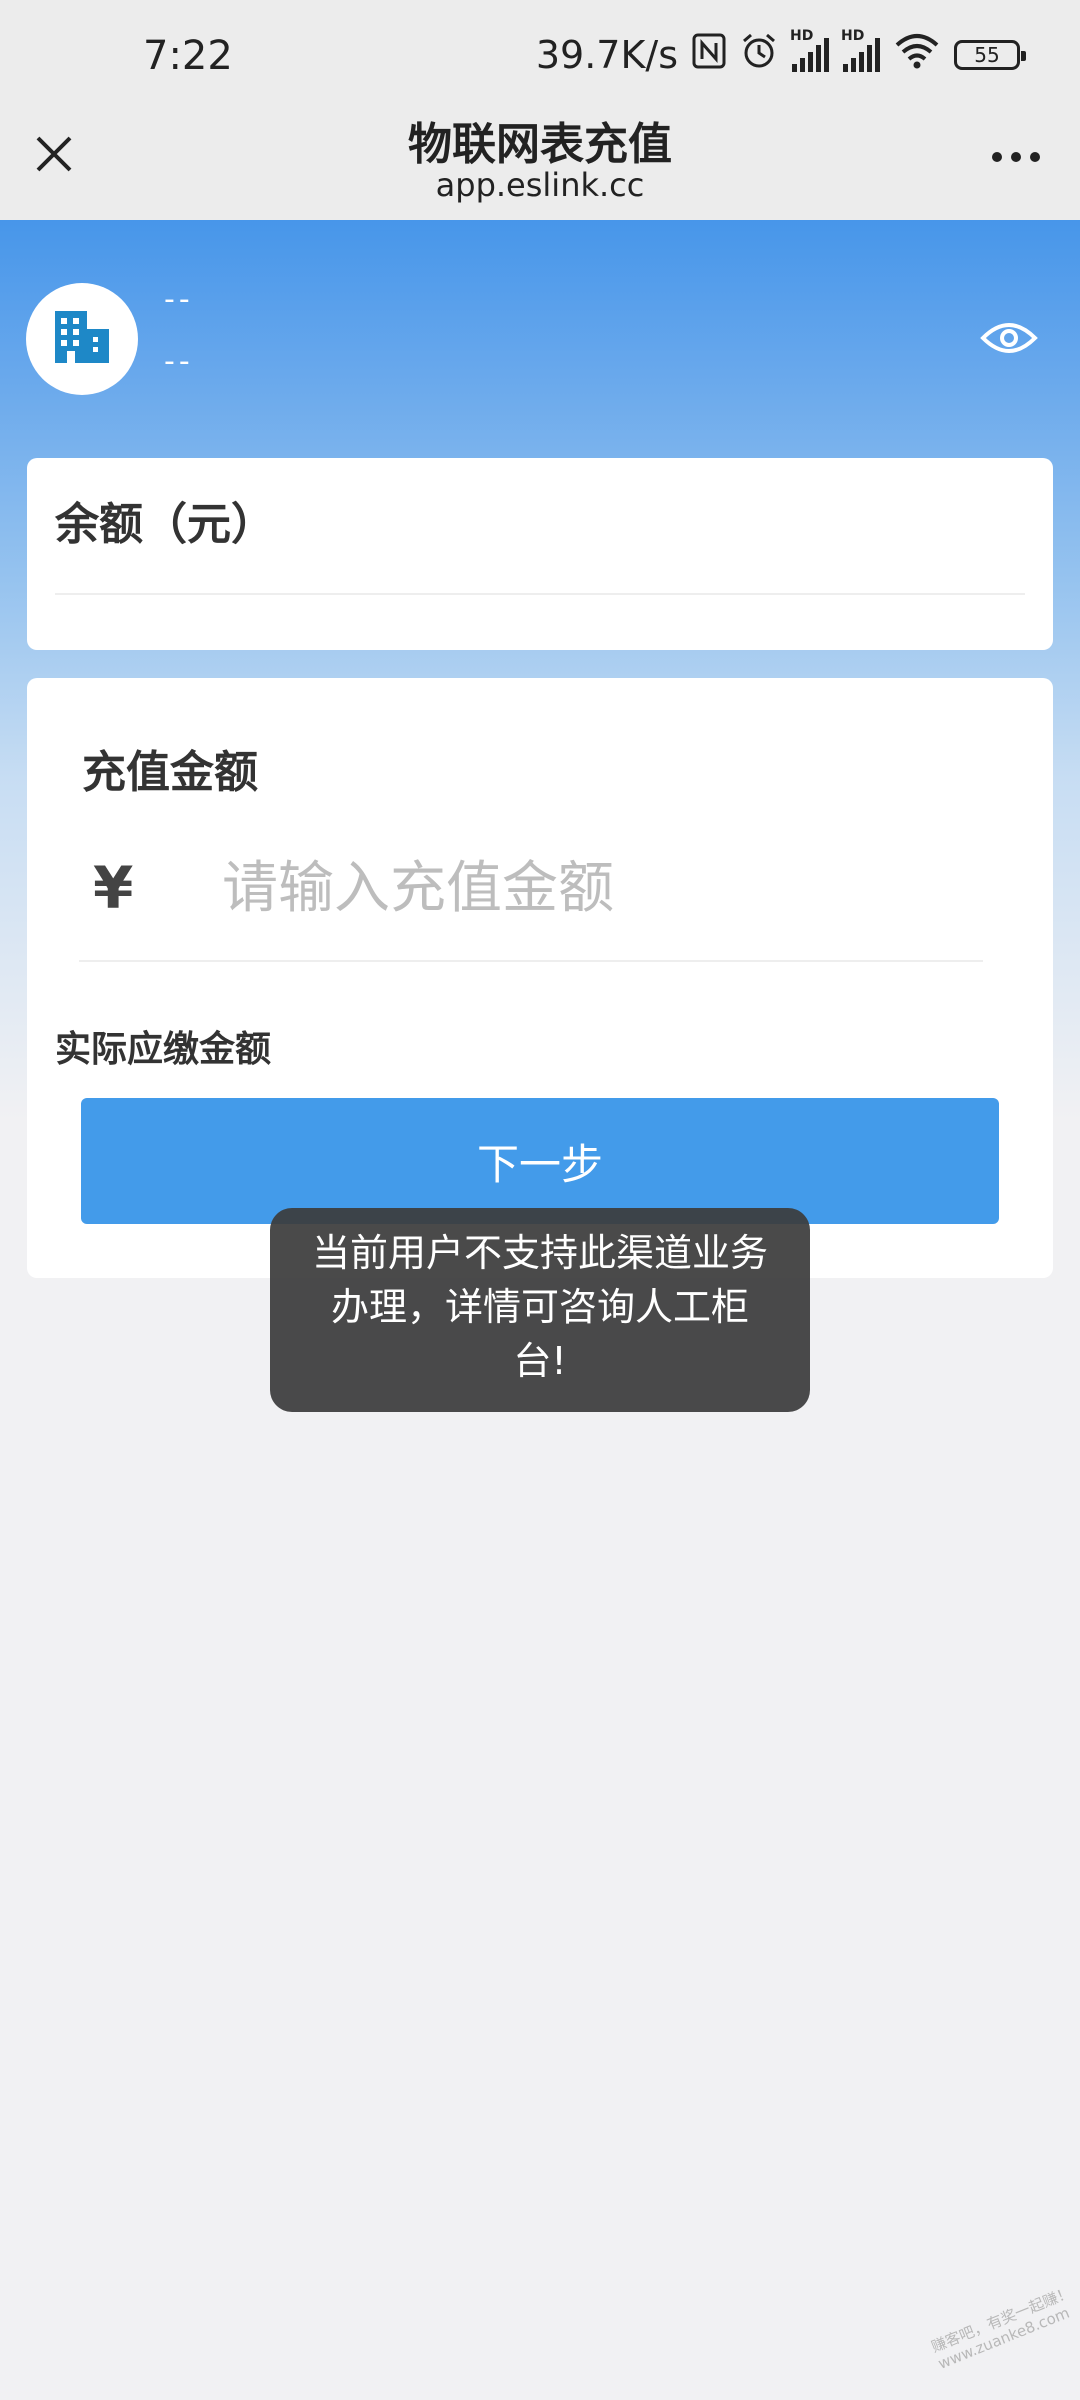 This screenshot has height=2400, width=1080. What do you see at coordinates (163, 1049) in the screenshot?
I see `actual-payment-label: 实际应缴金额` at bounding box center [163, 1049].